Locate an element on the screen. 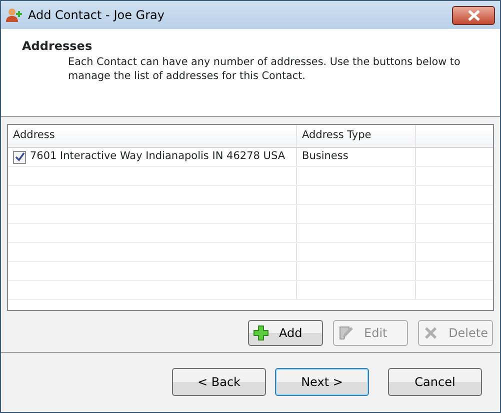  contact-add-icon is located at coordinates (14, 15).